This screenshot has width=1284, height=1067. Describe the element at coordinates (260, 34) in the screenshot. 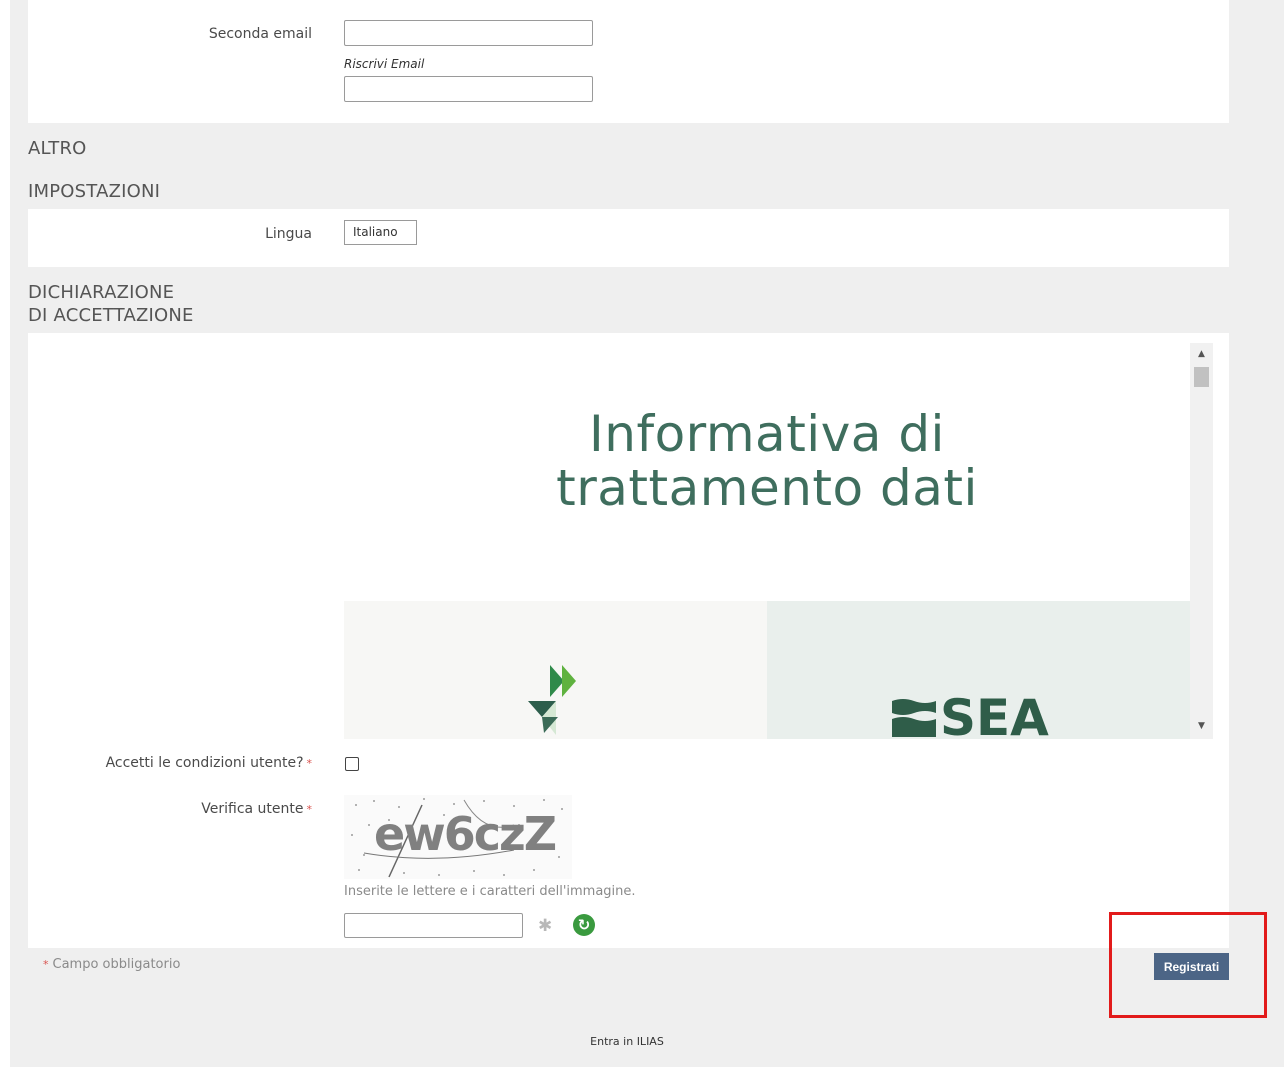

I see `second-email-label: Seconda email` at that location.